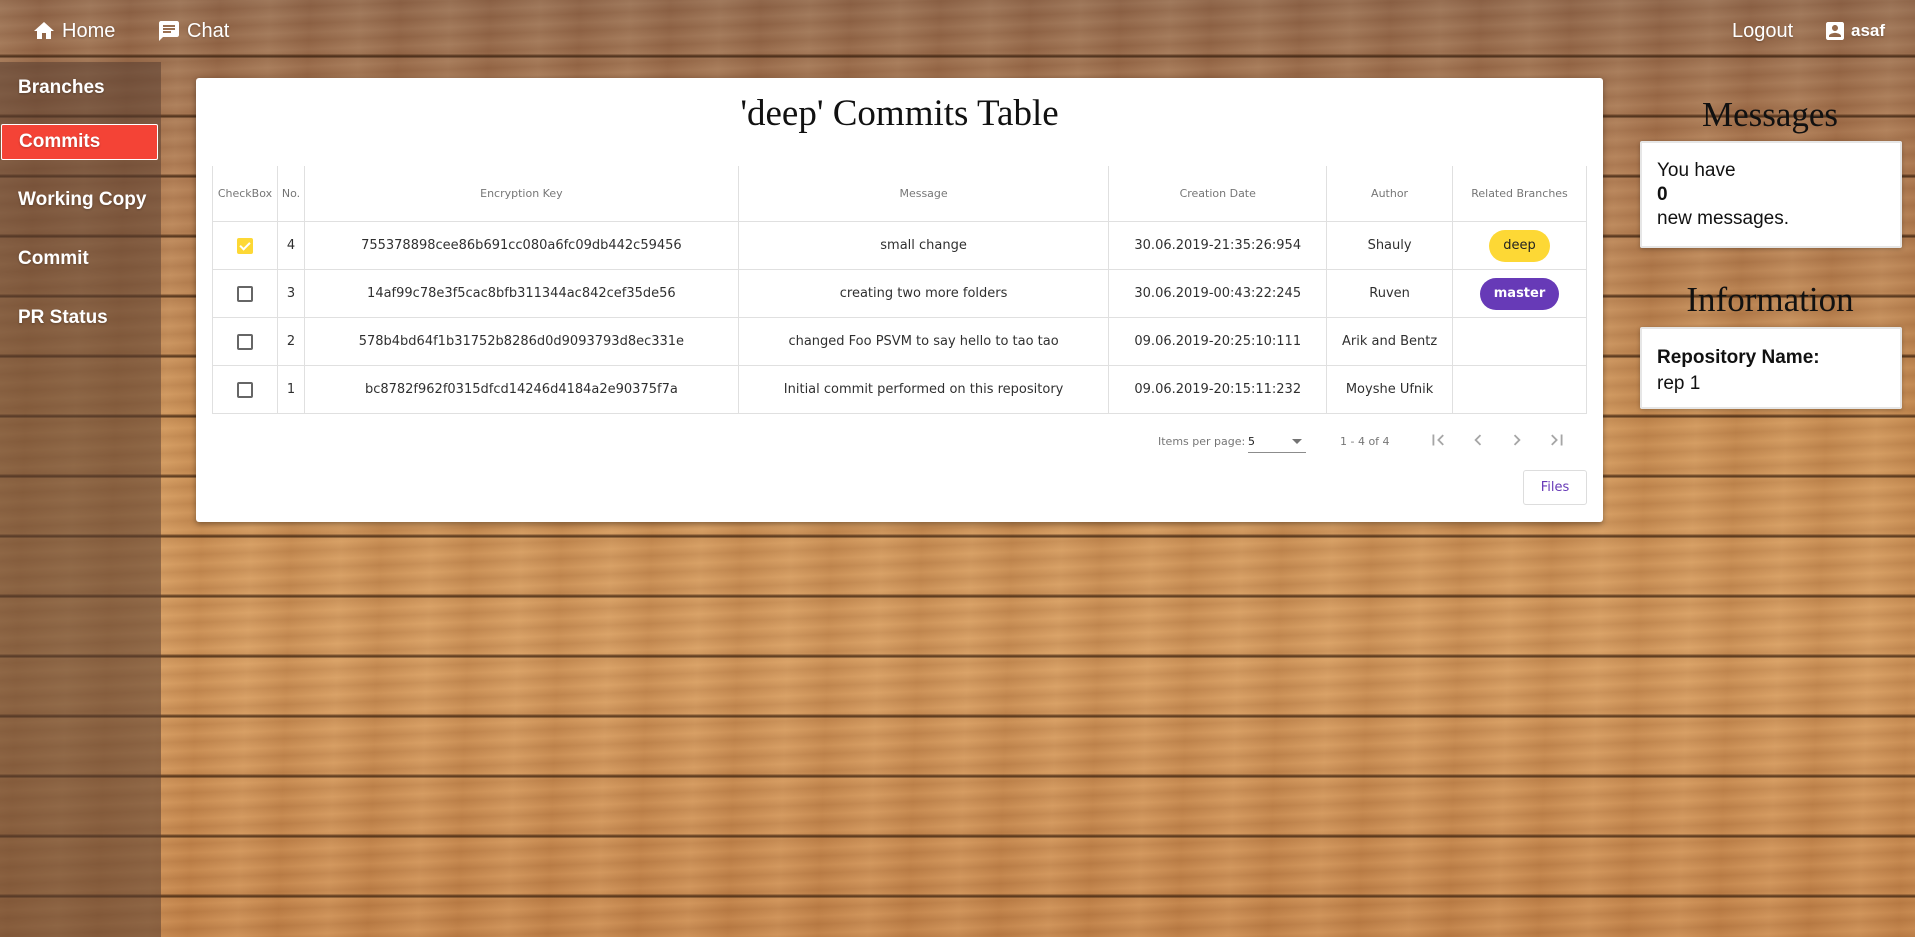 The image size is (1915, 937). I want to click on commit-message: small change, so click(924, 245).